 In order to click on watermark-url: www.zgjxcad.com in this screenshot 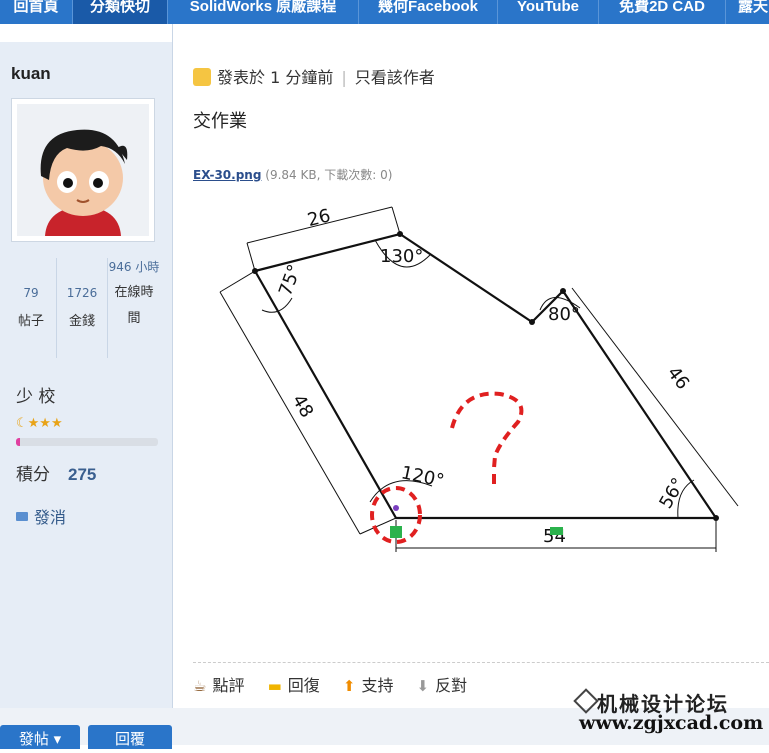, I will do `click(671, 723)`.